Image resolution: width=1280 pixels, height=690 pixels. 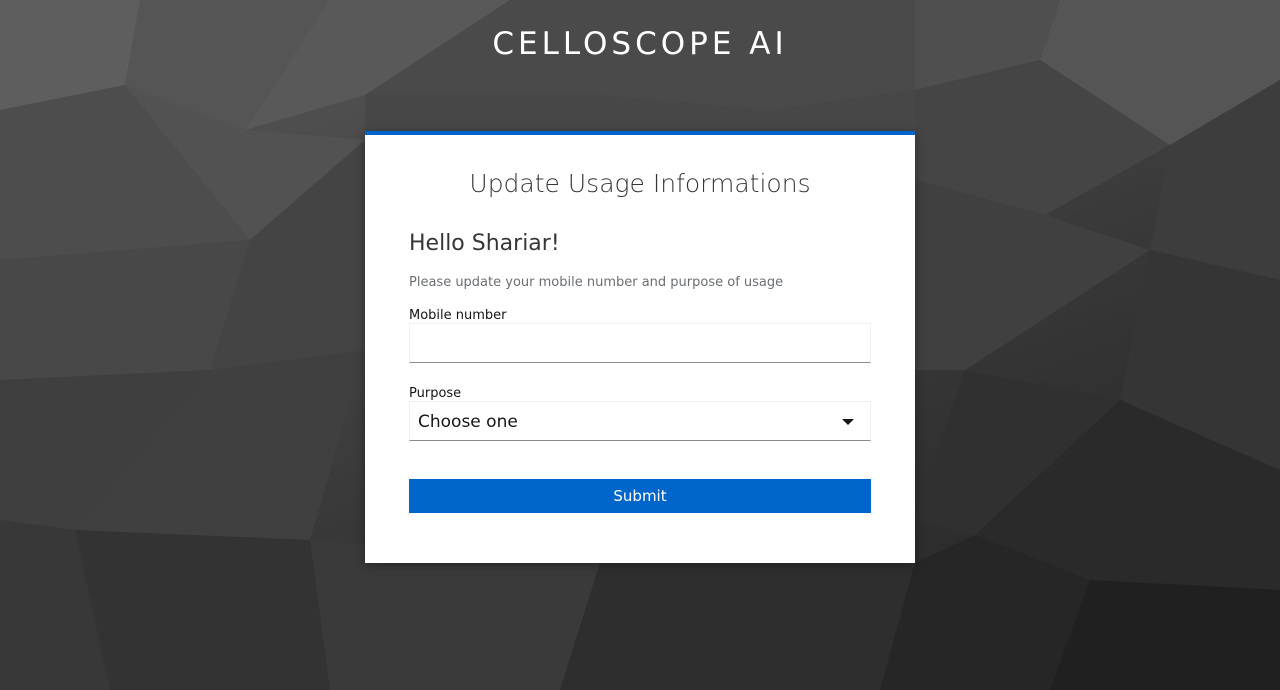 I want to click on caret-down-icon, so click(x=848, y=422).